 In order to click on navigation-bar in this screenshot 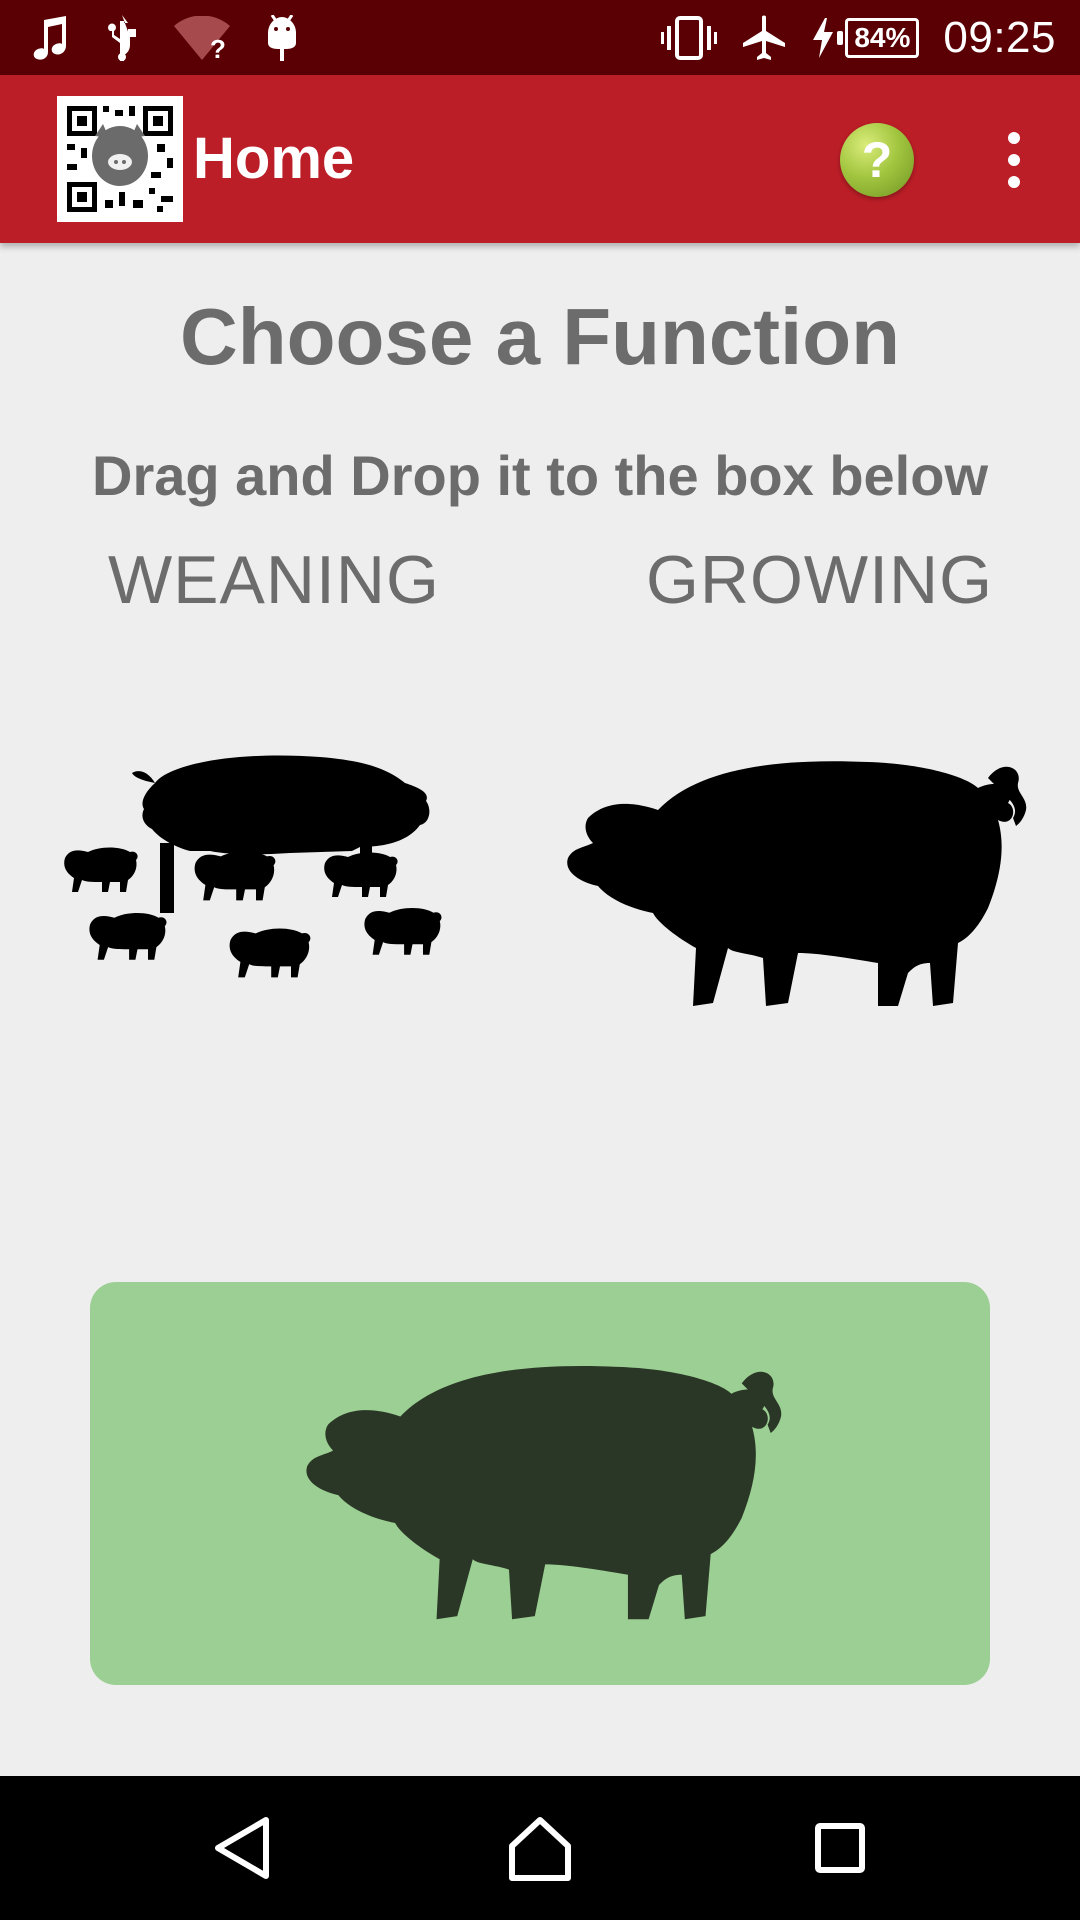, I will do `click(540, 1848)`.